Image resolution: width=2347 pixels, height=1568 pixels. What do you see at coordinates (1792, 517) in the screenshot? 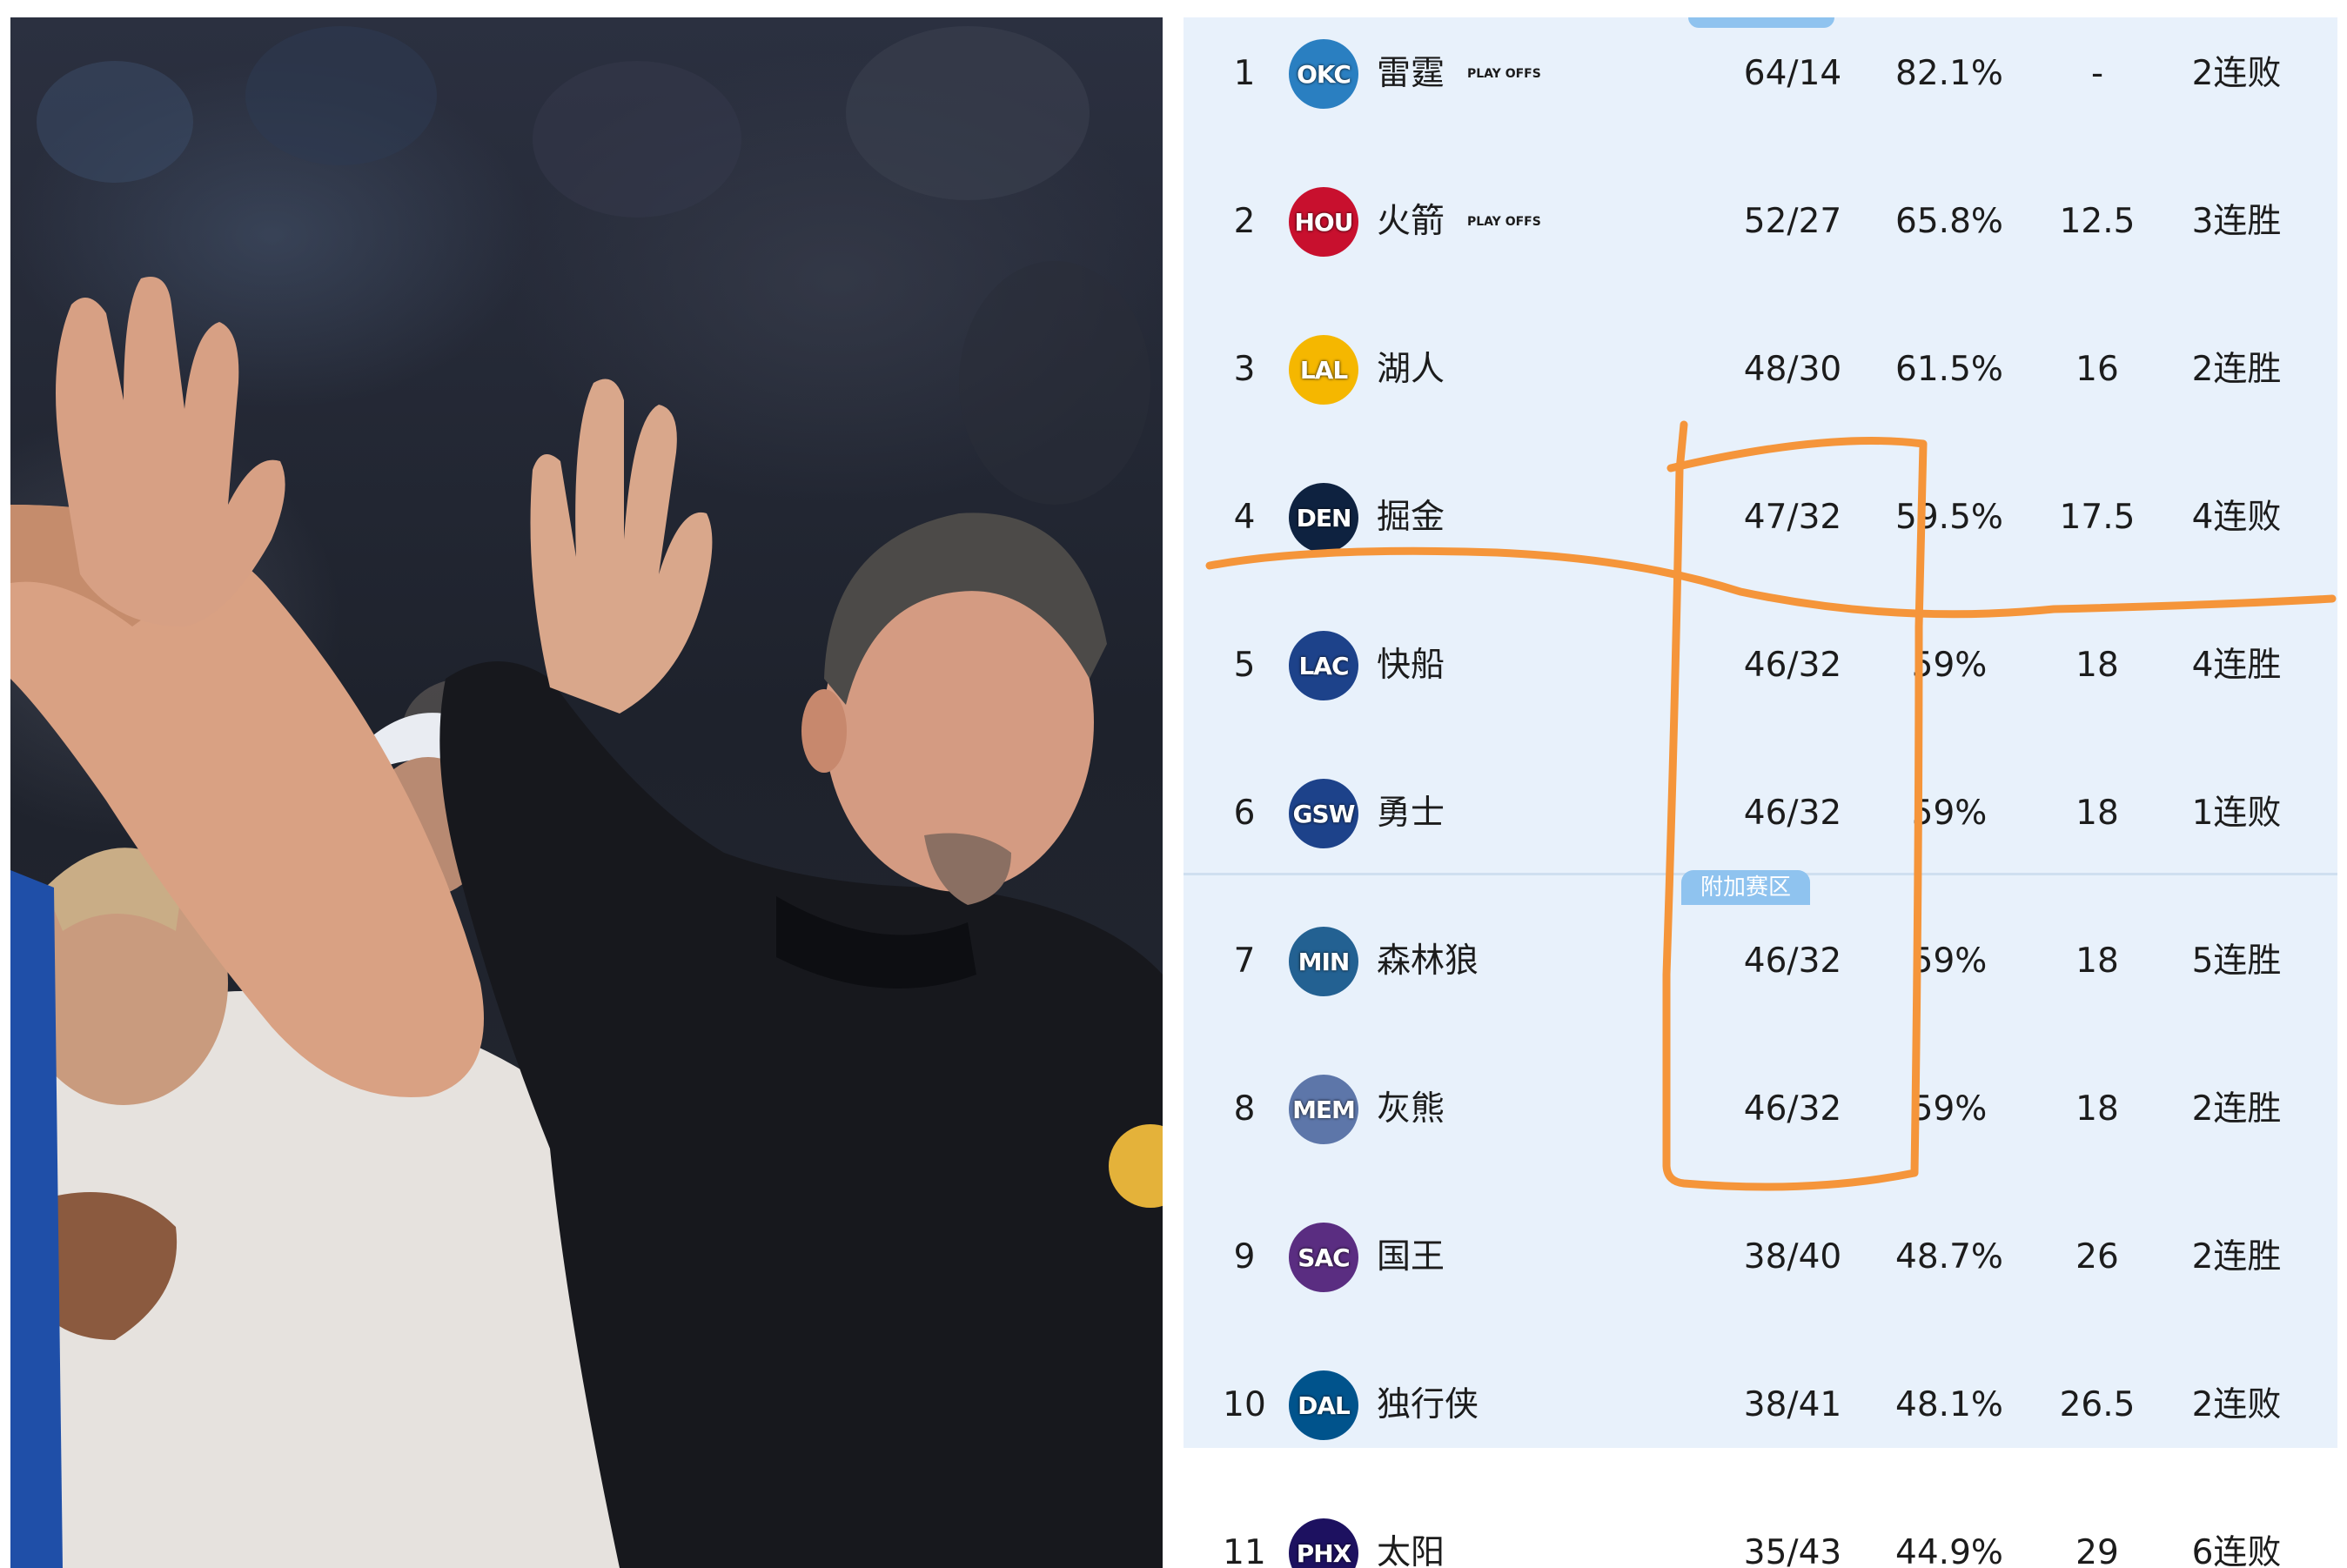
I see `team-record: 47/32` at bounding box center [1792, 517].